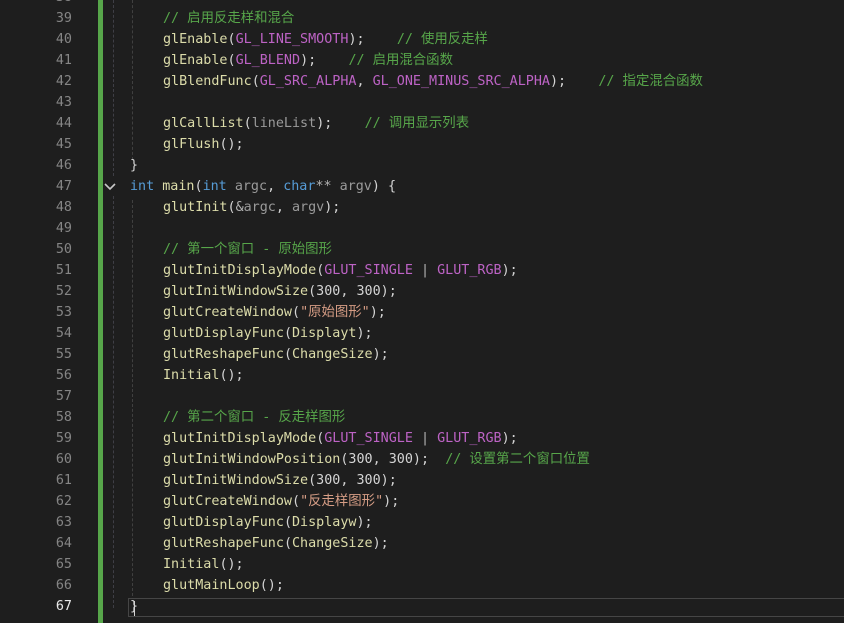  What do you see at coordinates (63, 102) in the screenshot?
I see `line-number: 43` at bounding box center [63, 102].